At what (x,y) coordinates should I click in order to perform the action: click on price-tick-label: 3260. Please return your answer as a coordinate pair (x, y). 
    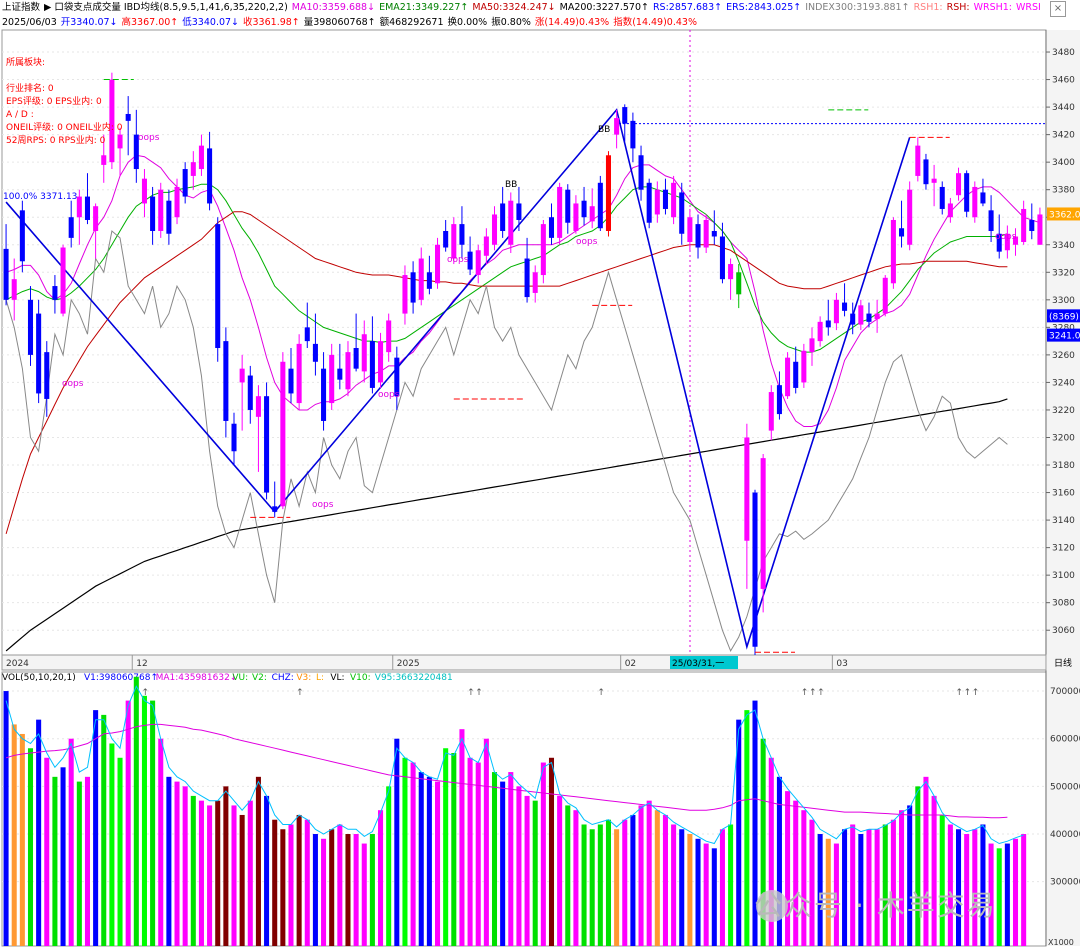
    Looking at the image, I should click on (1063, 356).